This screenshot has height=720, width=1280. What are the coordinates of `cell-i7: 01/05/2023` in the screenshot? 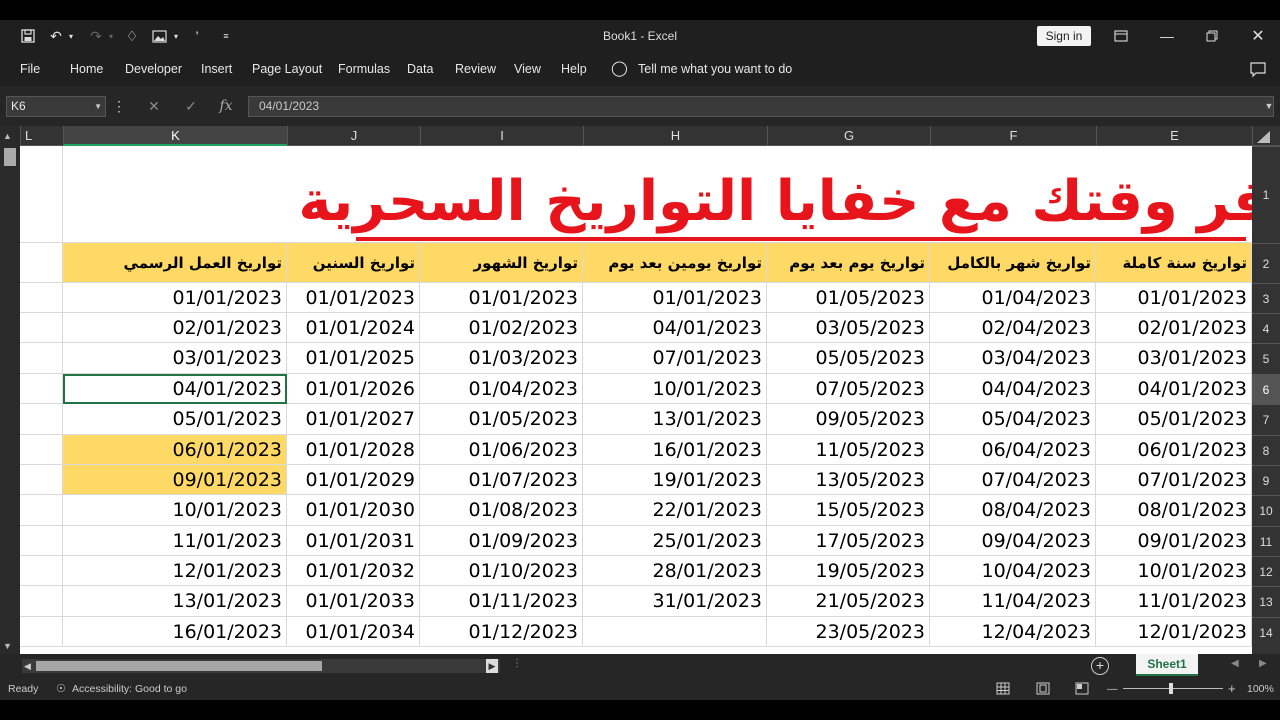 It's located at (501, 419).